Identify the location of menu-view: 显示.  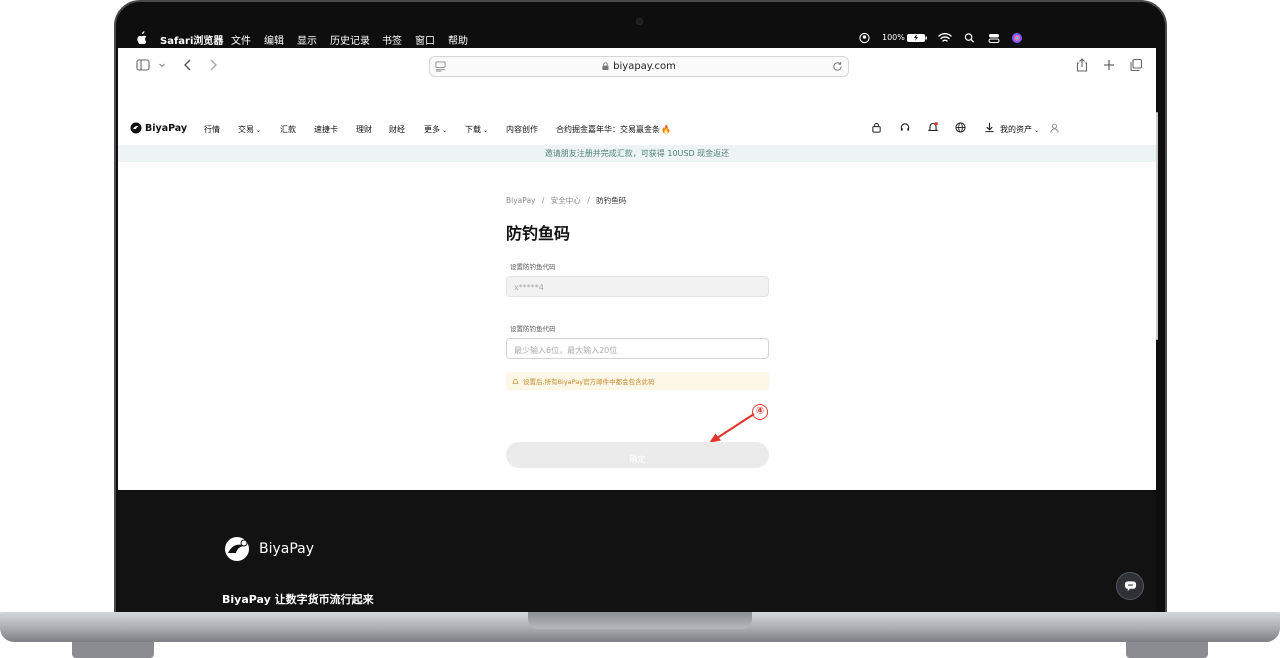
(307, 39).